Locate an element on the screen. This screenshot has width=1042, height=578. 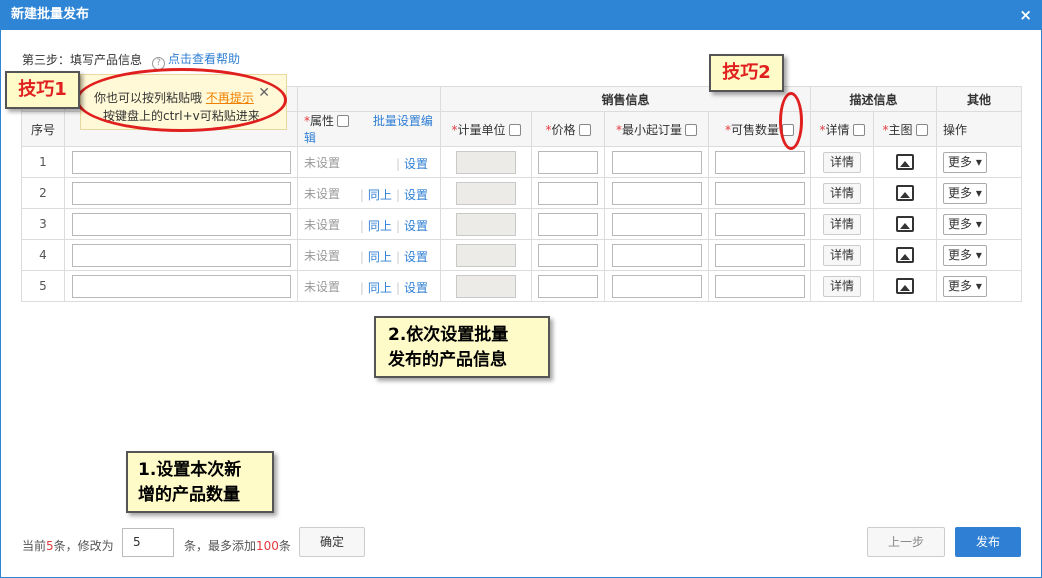
annotation-tip2: 技巧2 is located at coordinates (746, 73).